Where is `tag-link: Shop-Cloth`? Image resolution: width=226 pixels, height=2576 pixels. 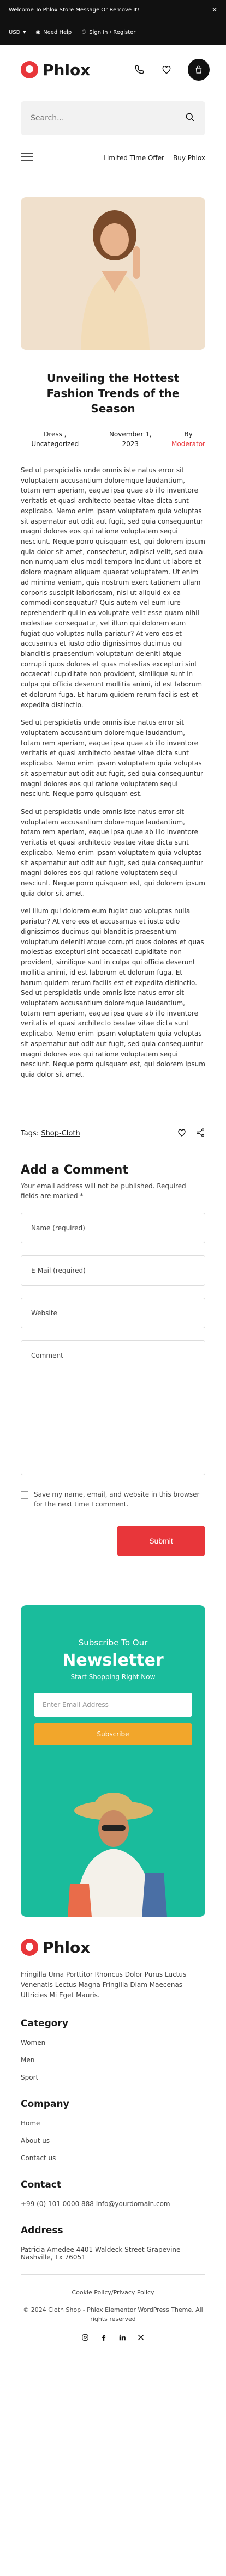 tag-link: Shop-Cloth is located at coordinates (60, 1133).